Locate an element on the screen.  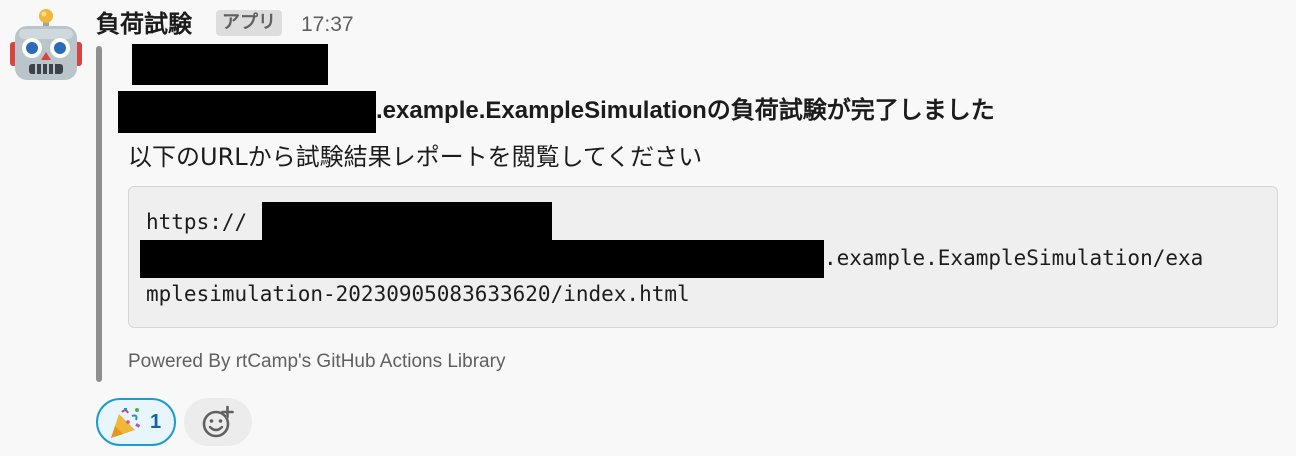
party-popper-icon is located at coordinates (126, 423).